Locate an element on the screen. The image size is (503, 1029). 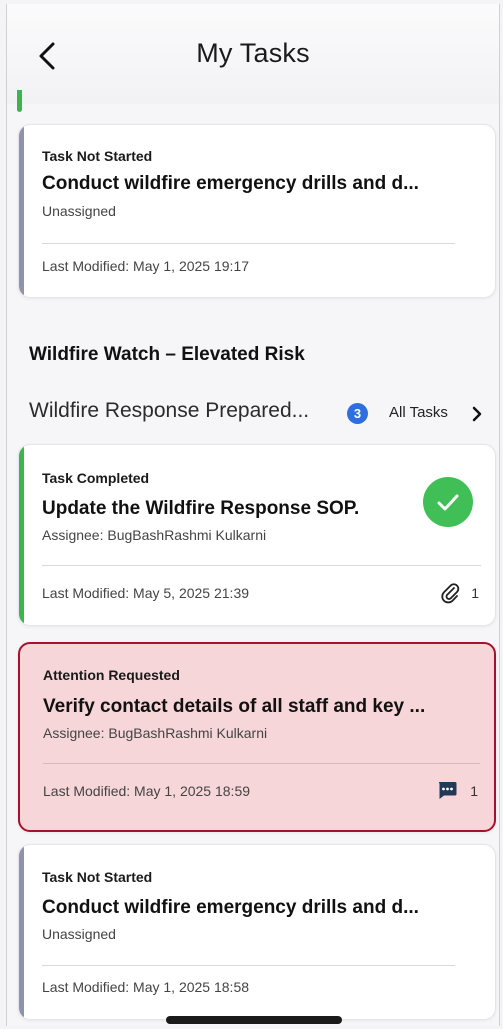
last-modified: Last Modified: May 1, 2025 18:59 is located at coordinates (147, 791).